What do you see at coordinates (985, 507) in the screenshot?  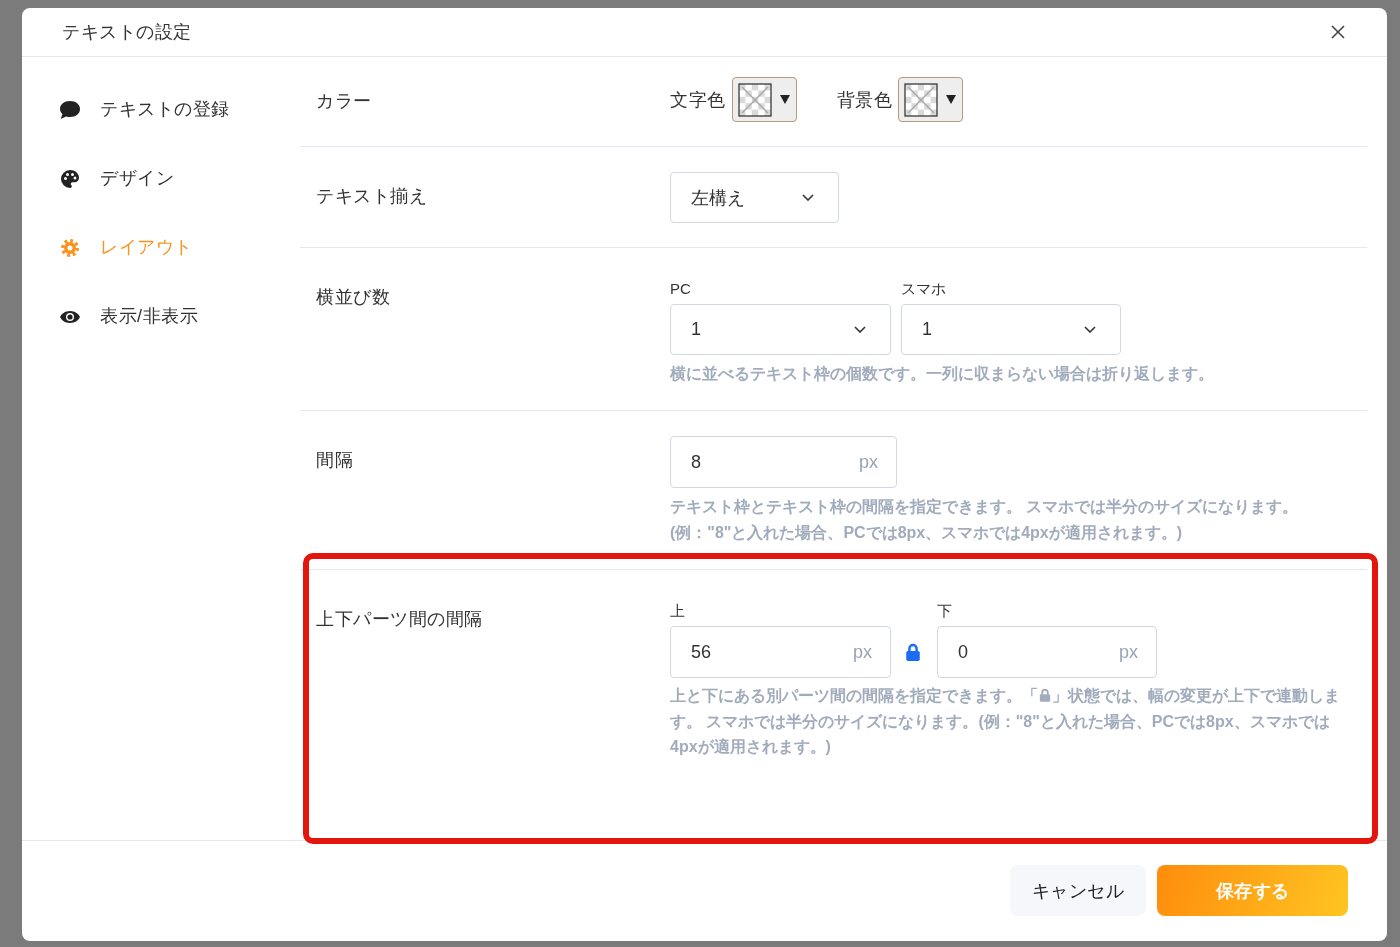 I see `help-text: テキスト枠とテキスト枠の間隔を指定できます。 スマホでは半分のサイズになります。` at bounding box center [985, 507].